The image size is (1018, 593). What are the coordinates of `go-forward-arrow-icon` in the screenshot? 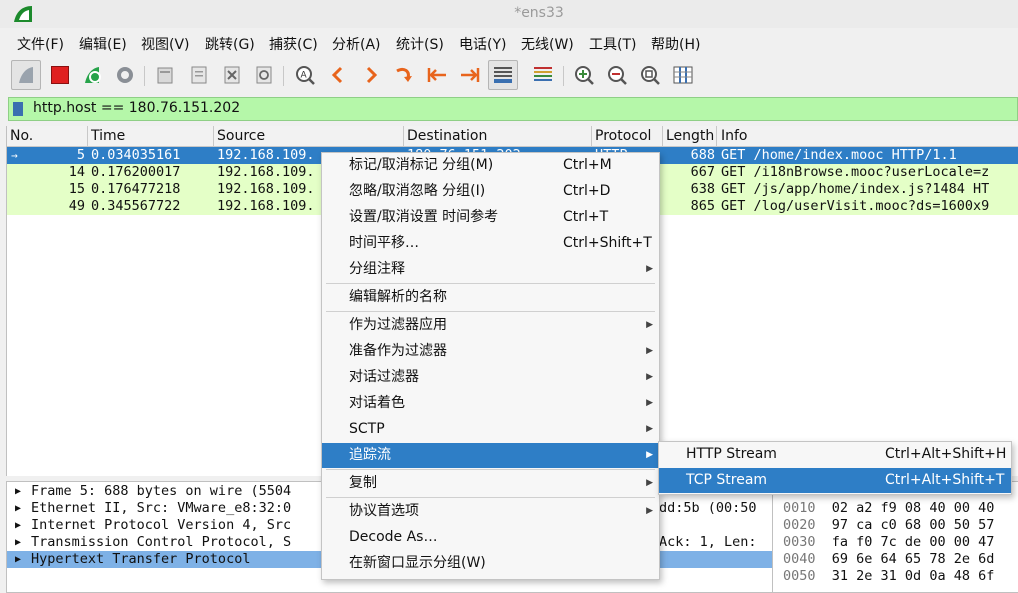 It's located at (371, 75).